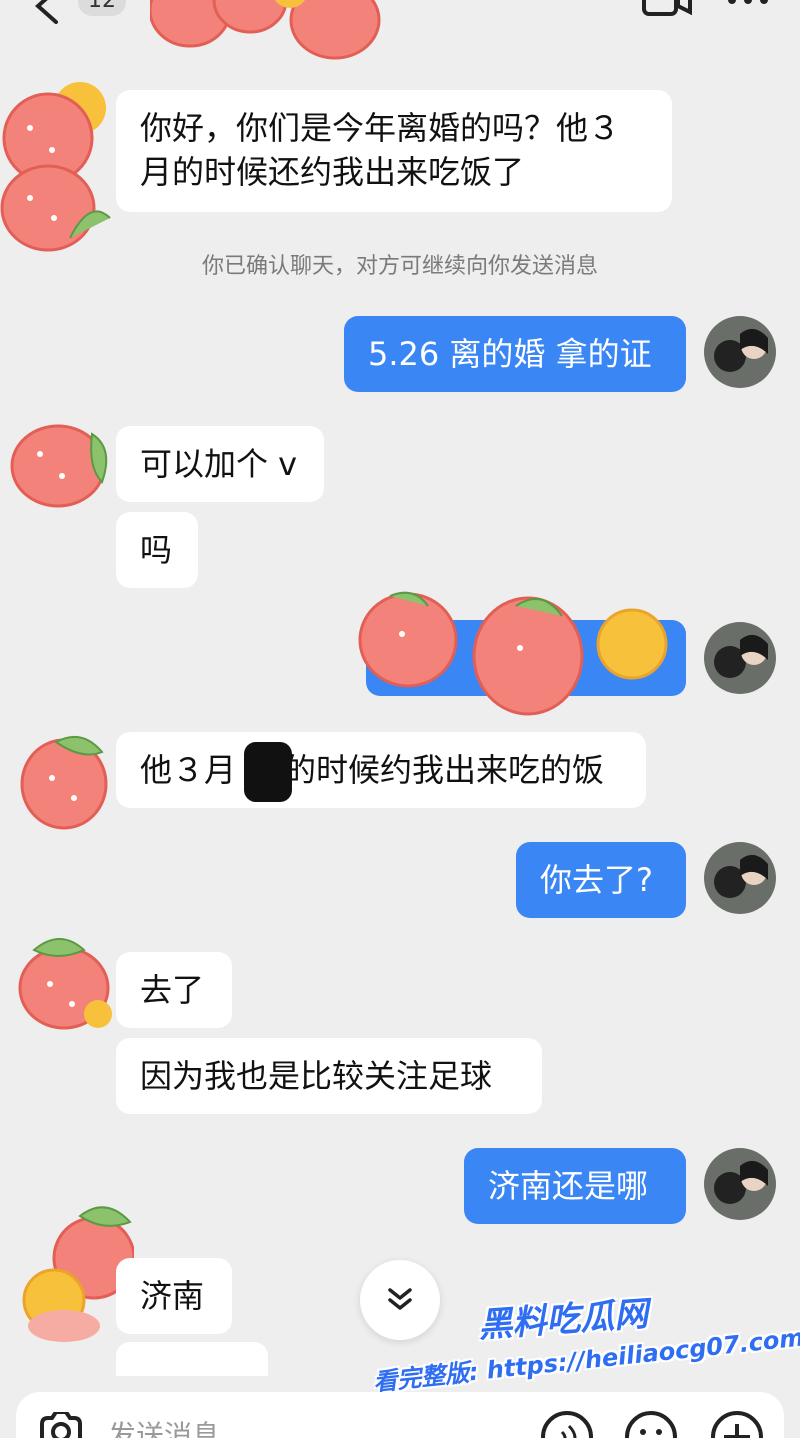 This screenshot has width=800, height=1438. I want to click on message-text: 吗, so click(156, 550).